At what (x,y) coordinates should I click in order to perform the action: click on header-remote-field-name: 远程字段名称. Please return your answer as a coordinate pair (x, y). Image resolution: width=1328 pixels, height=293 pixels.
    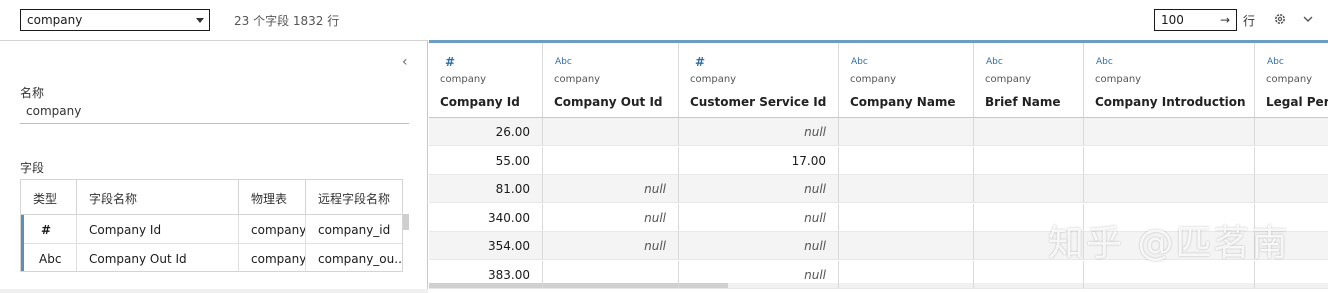
    Looking at the image, I should click on (354, 197).